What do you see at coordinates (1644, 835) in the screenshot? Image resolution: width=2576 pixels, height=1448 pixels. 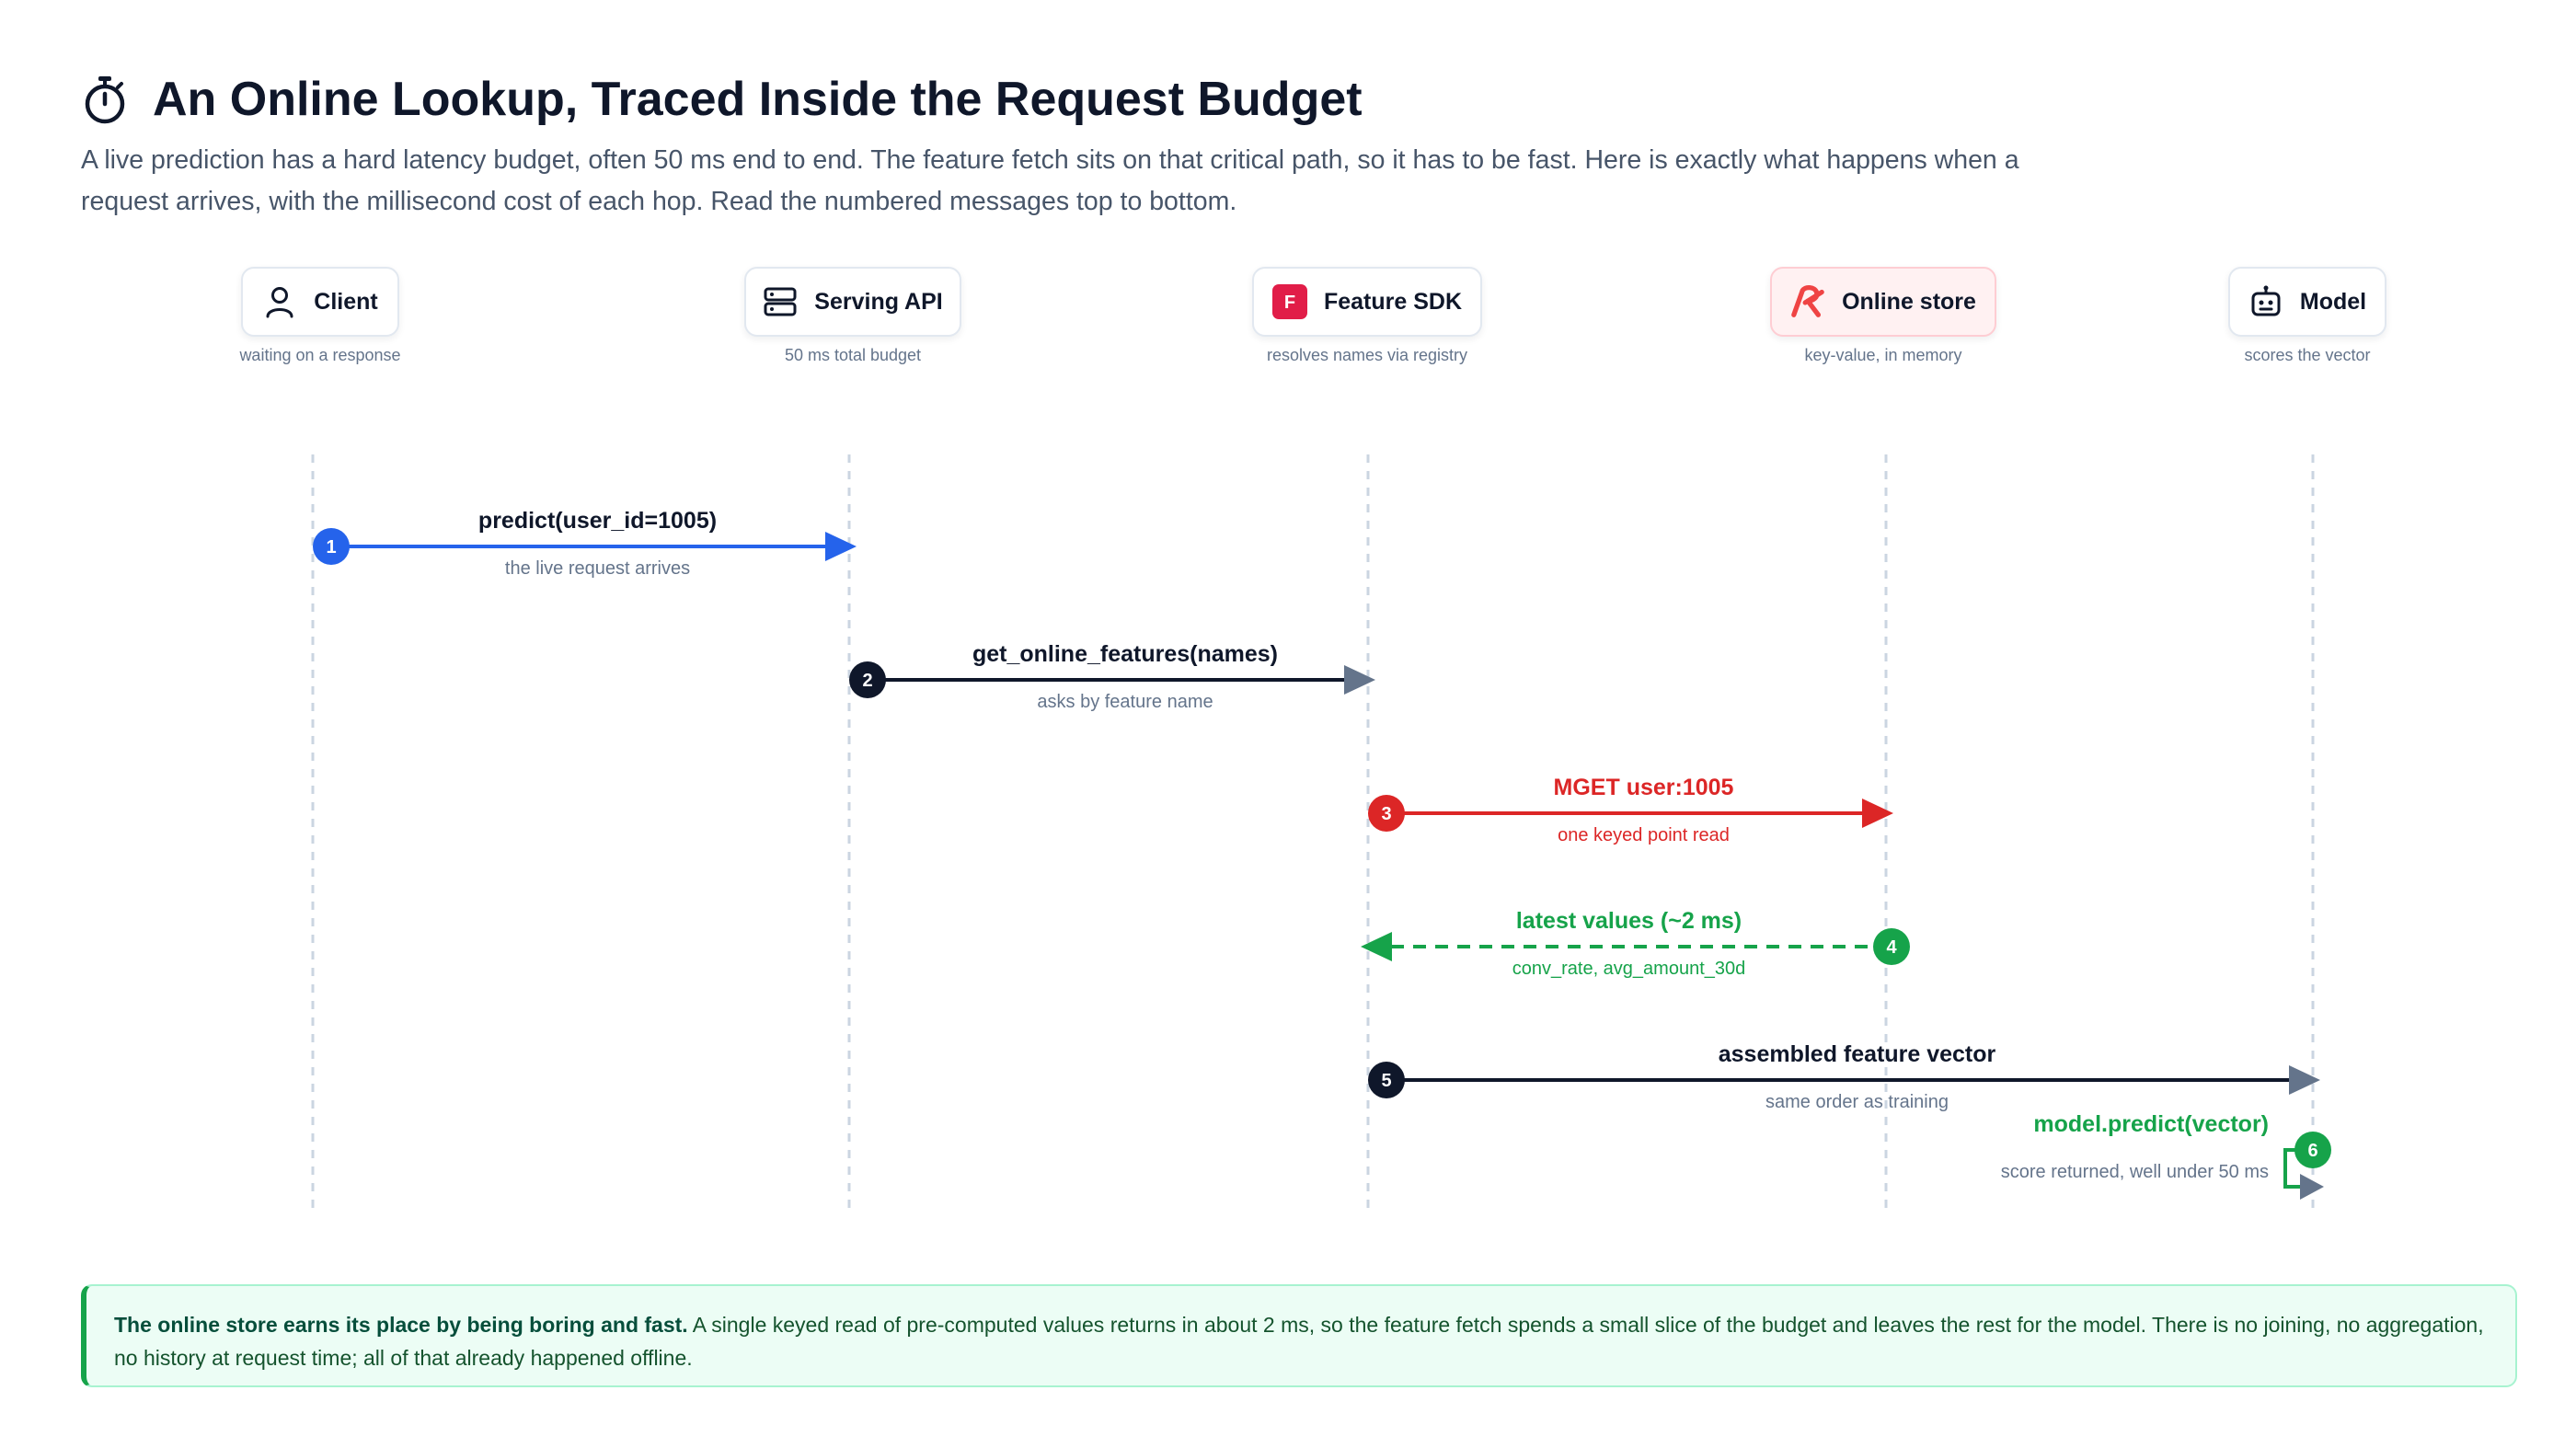 I see `message-sublabel: one keyed point read` at bounding box center [1644, 835].